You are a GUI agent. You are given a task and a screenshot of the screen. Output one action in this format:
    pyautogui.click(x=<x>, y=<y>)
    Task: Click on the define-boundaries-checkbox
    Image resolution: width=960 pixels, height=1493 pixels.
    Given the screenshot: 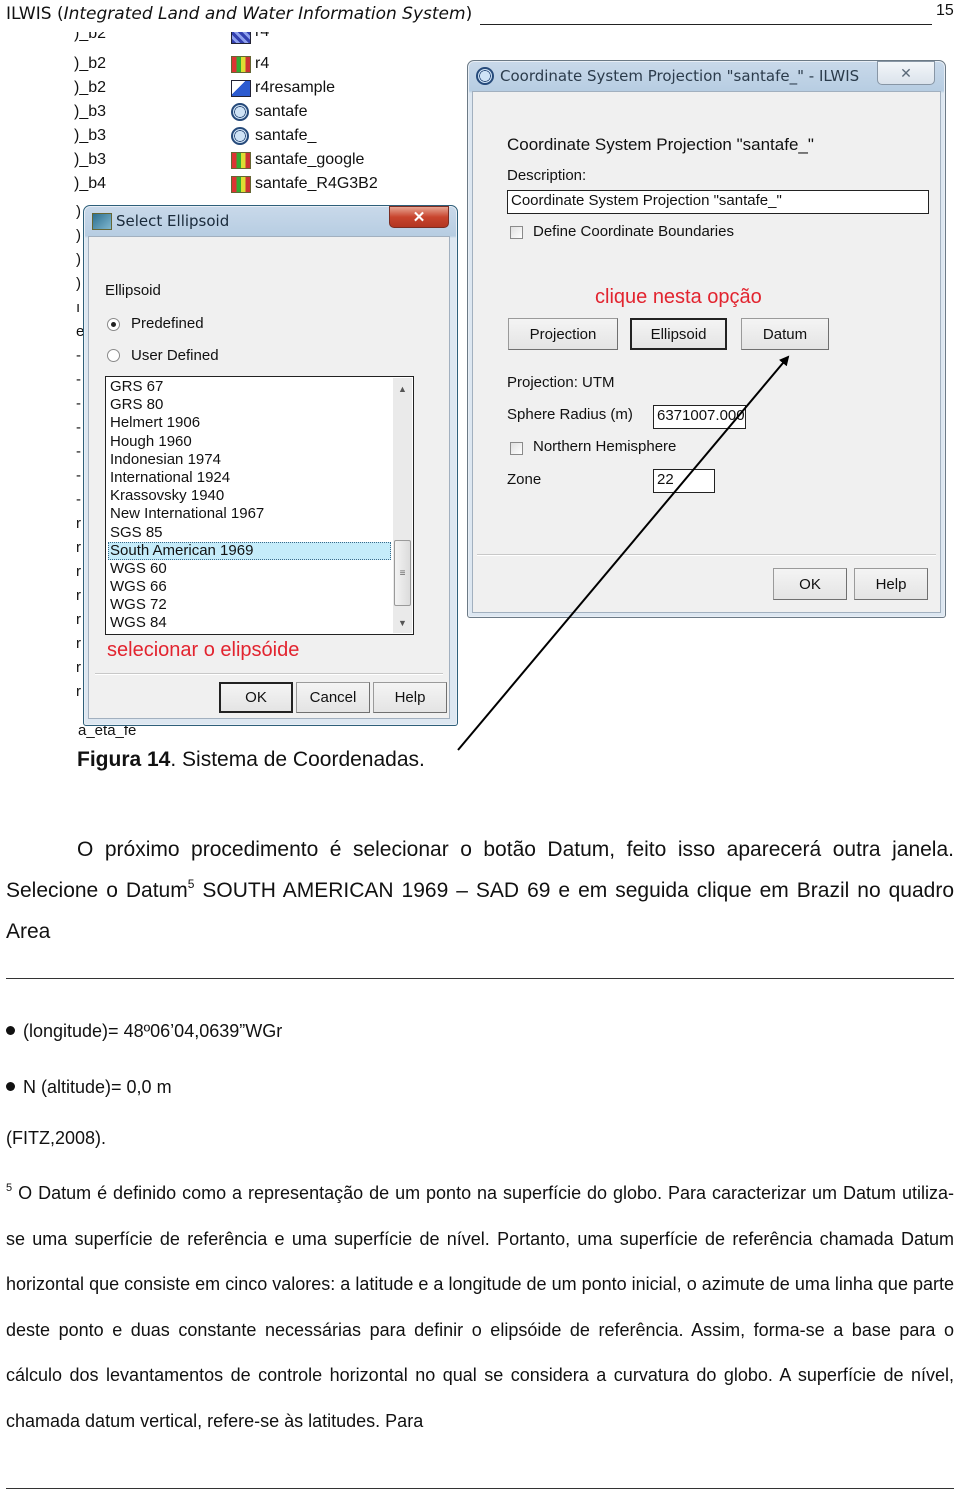 What is the action you would take?
    pyautogui.click(x=516, y=232)
    